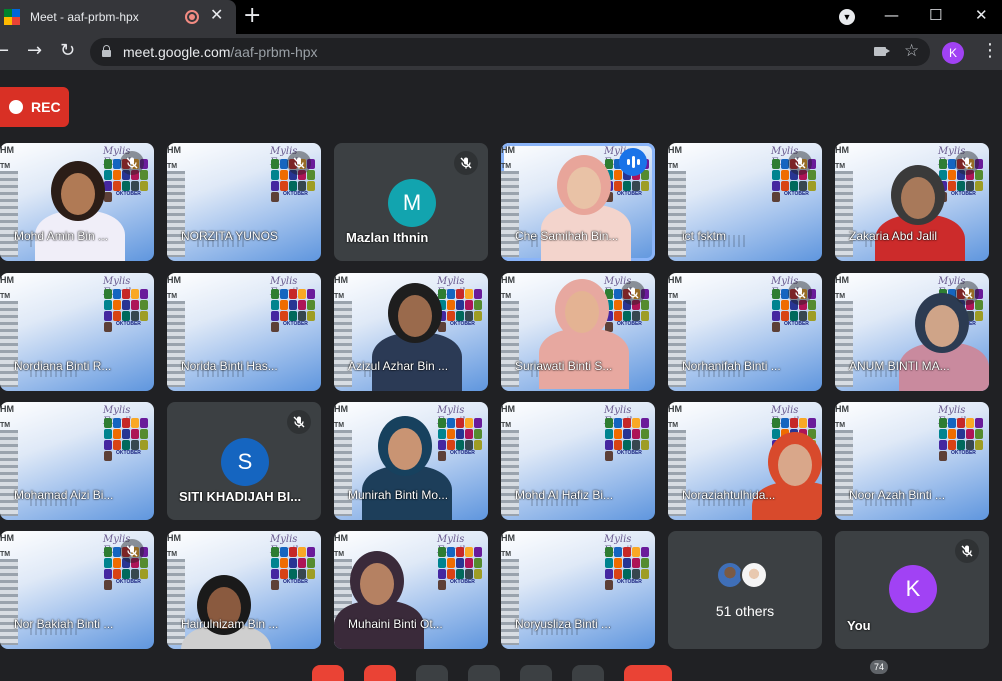 The image size is (1002, 681). What do you see at coordinates (176, 214) in the screenshot?
I see `background-building` at bounding box center [176, 214].